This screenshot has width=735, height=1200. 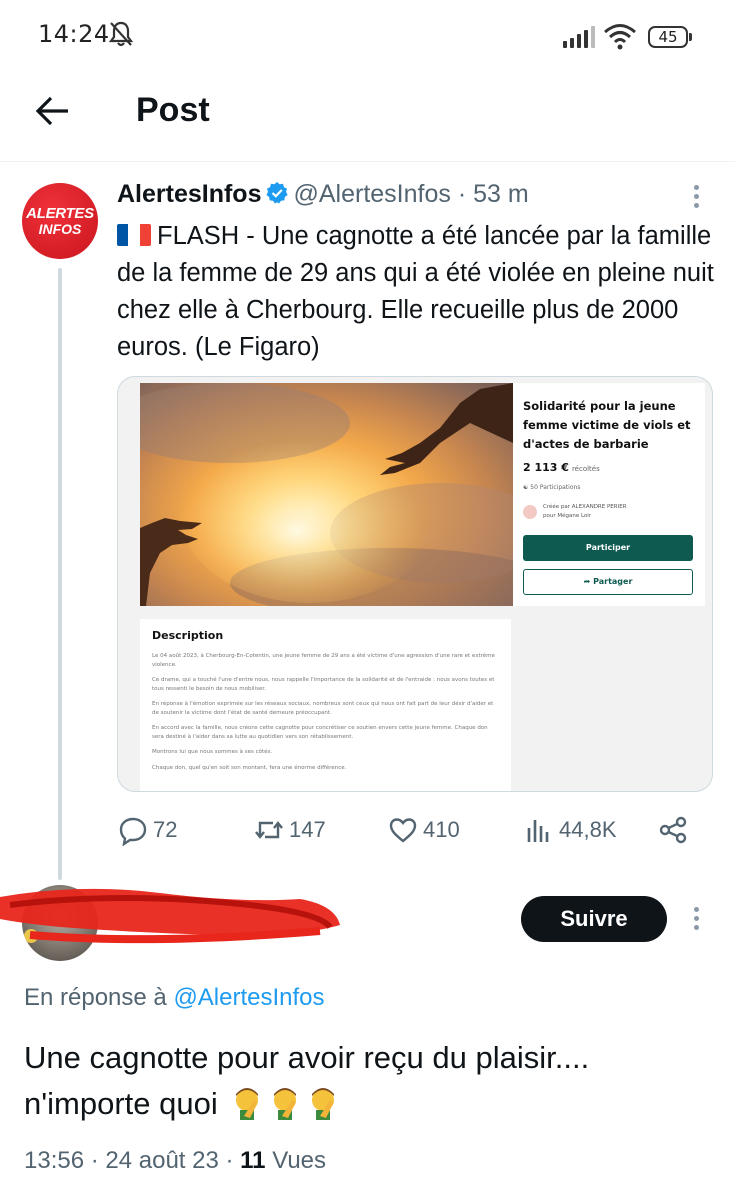 What do you see at coordinates (608, 548) in the screenshot?
I see `participate-button: Participer` at bounding box center [608, 548].